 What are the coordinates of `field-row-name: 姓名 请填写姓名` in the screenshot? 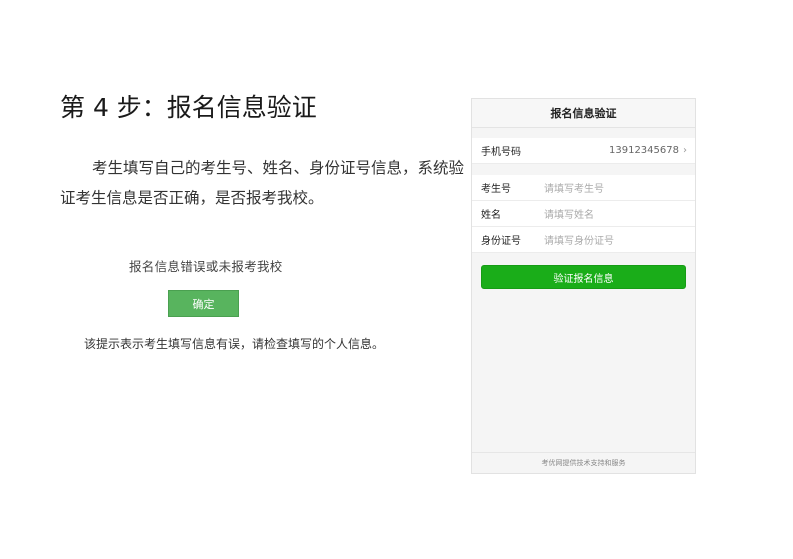 It's located at (583, 214).